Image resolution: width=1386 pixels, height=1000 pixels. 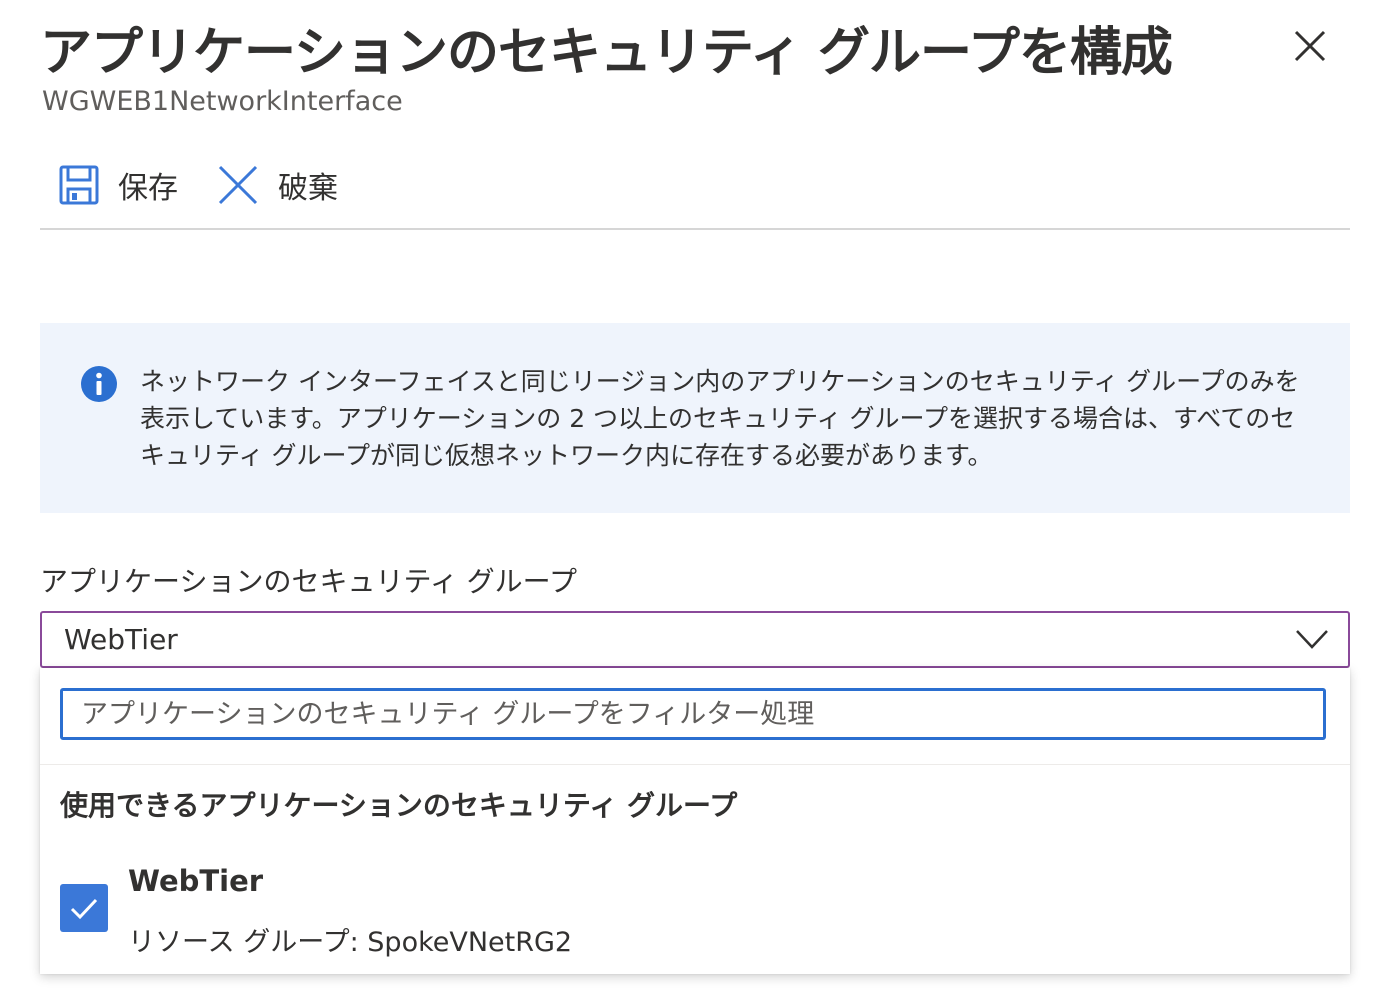 I want to click on close-icon, so click(x=1310, y=46).